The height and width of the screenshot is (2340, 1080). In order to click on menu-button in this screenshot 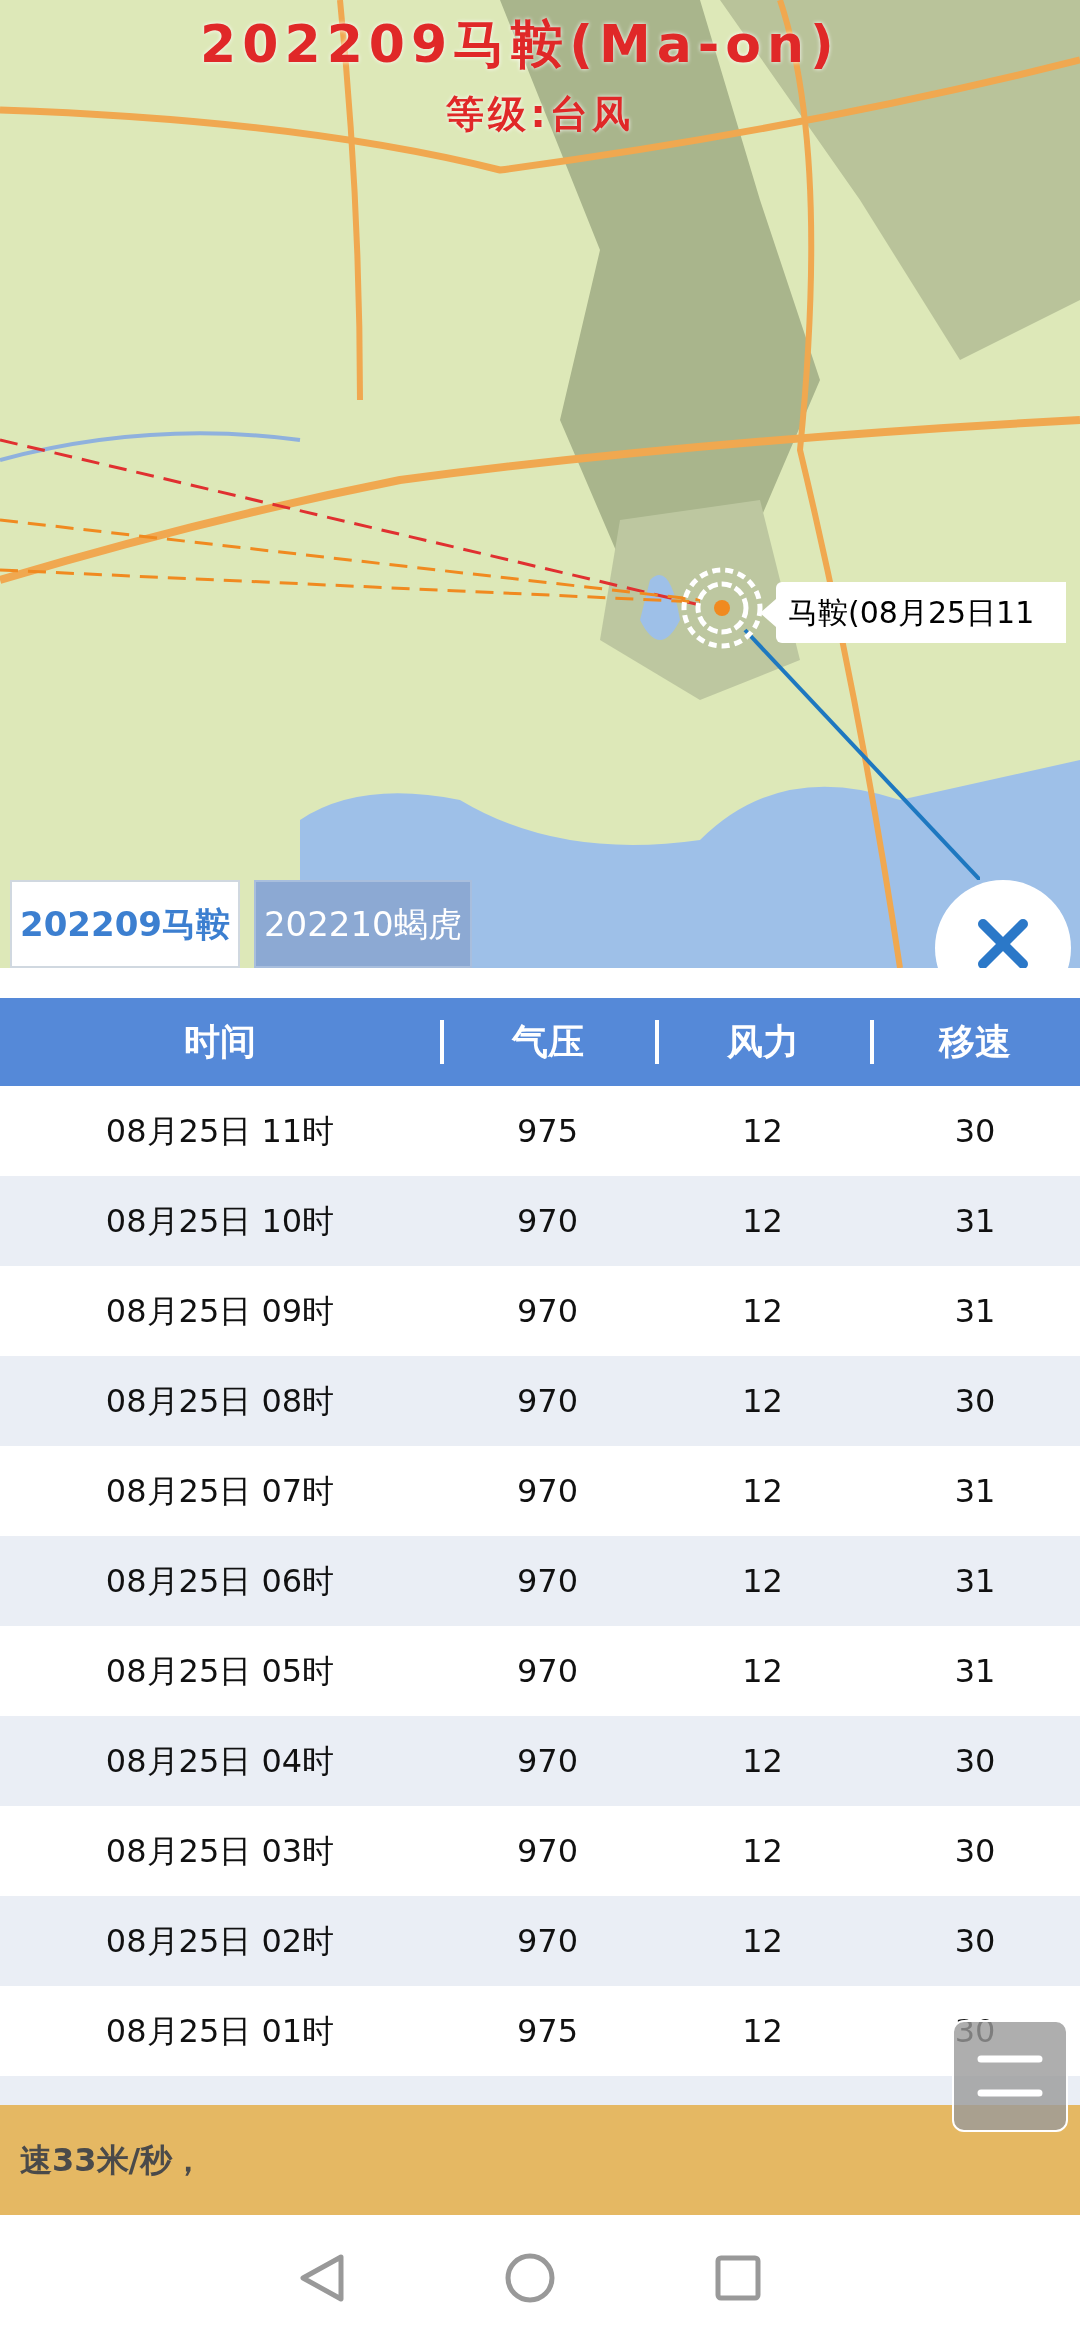, I will do `click(1010, 2076)`.